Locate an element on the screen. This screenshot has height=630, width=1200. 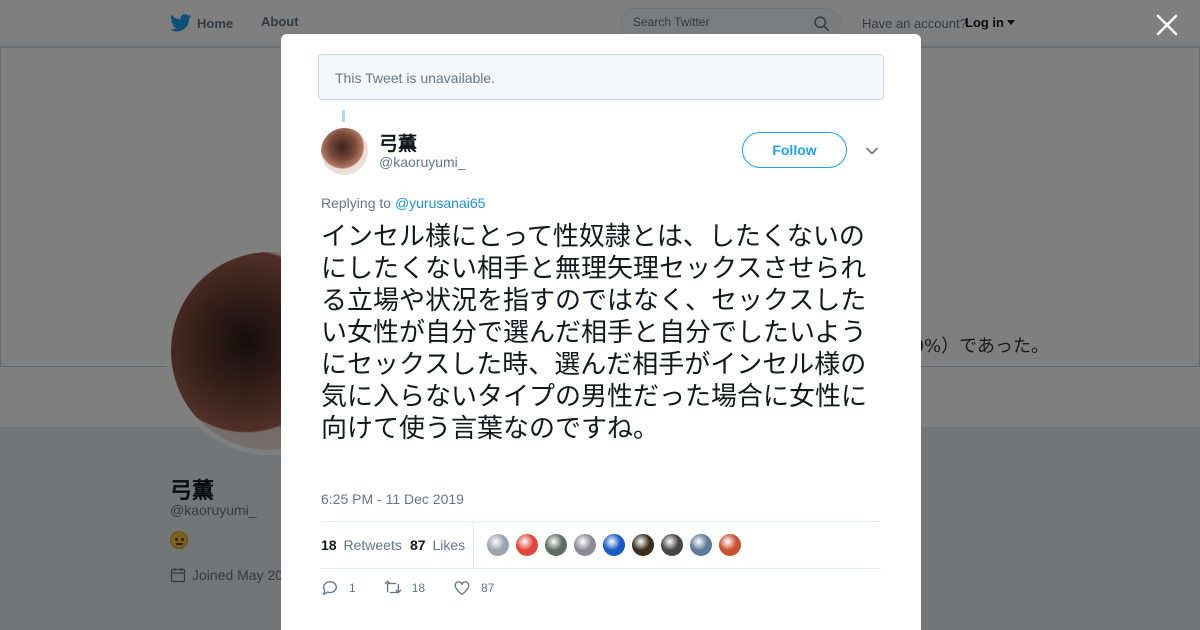
follow-button: Follow is located at coordinates (794, 150).